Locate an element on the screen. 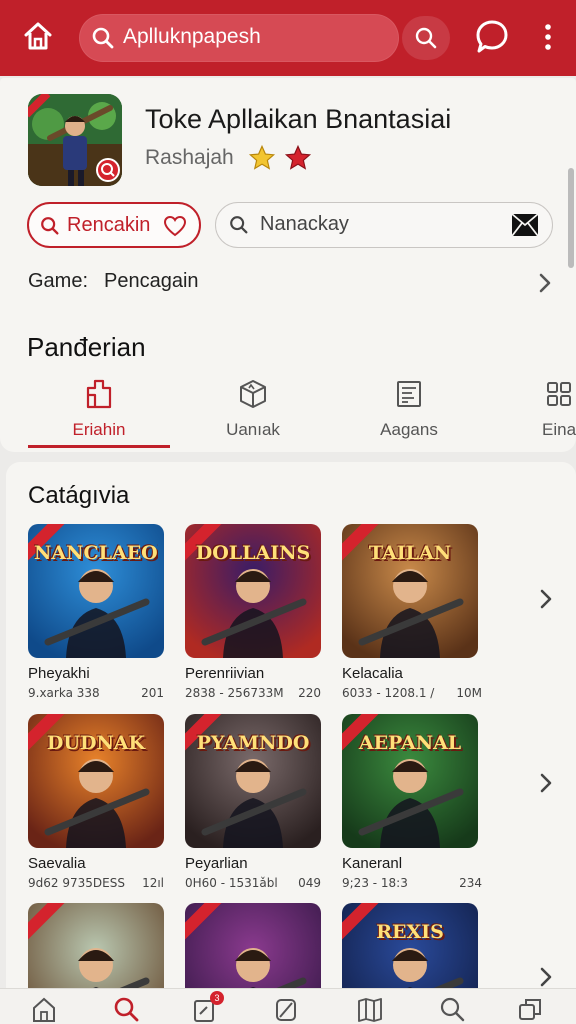  top-app-bar: Aplluknpapesh is located at coordinates (288, 38).